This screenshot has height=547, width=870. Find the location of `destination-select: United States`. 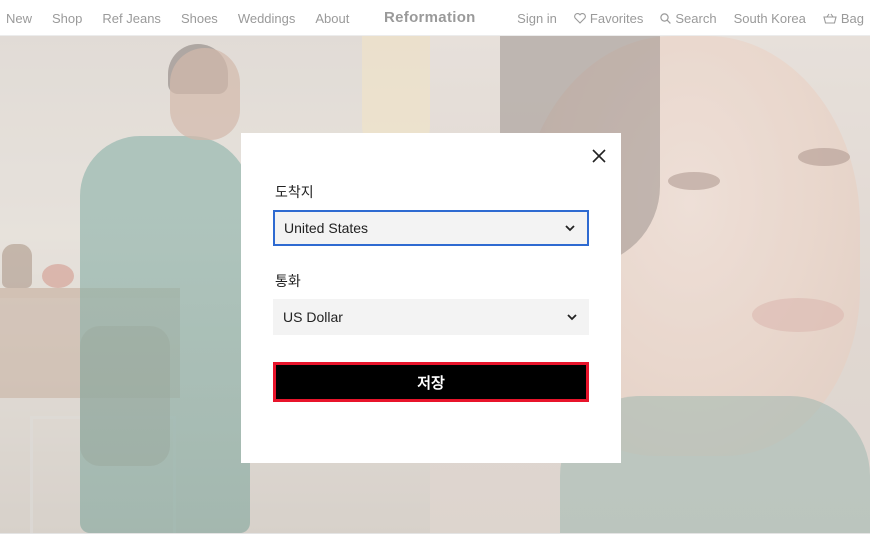

destination-select: United States is located at coordinates (431, 228).